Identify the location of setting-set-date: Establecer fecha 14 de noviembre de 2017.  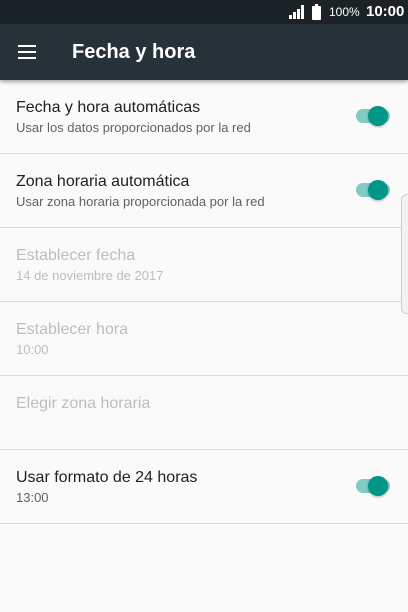
(204, 265).